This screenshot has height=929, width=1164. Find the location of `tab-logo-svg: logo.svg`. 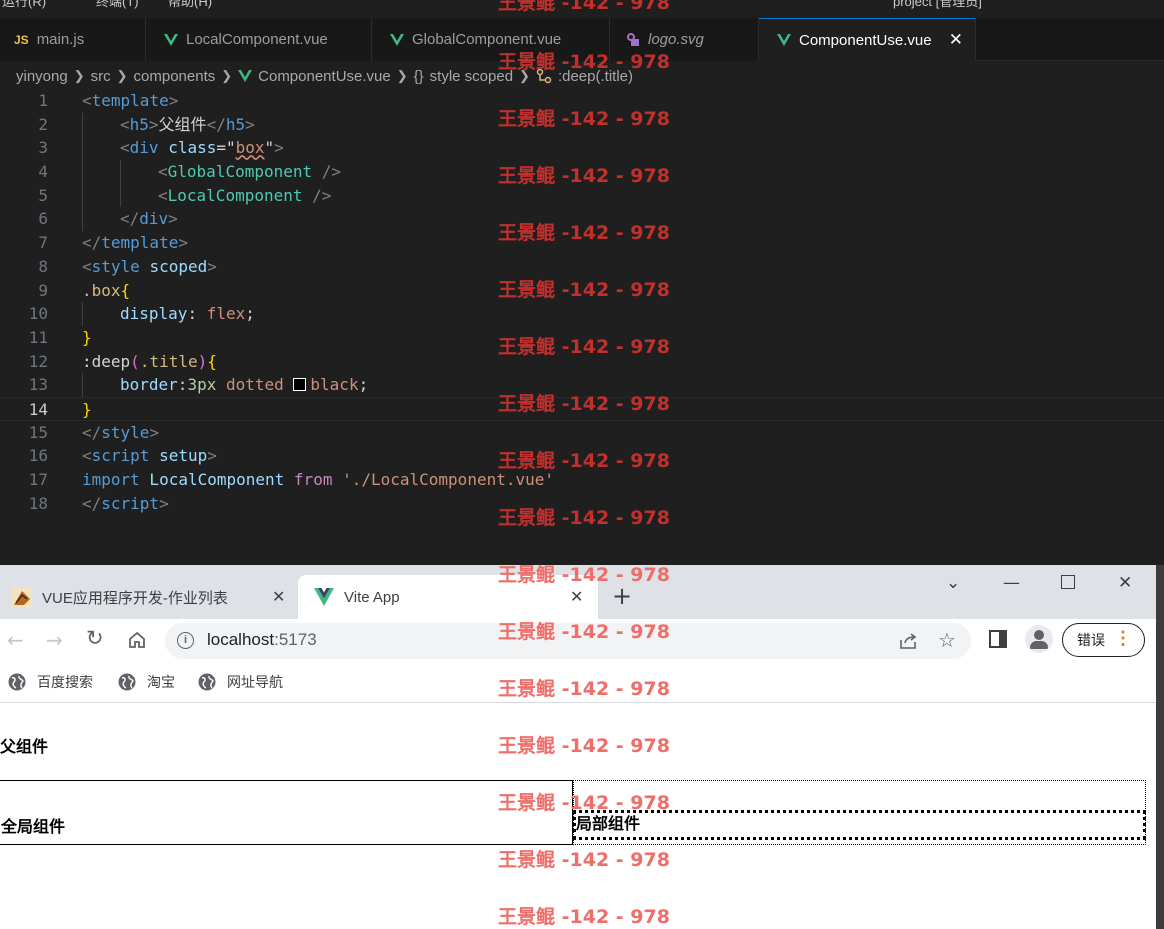

tab-logo-svg: logo.svg is located at coordinates (684, 39).